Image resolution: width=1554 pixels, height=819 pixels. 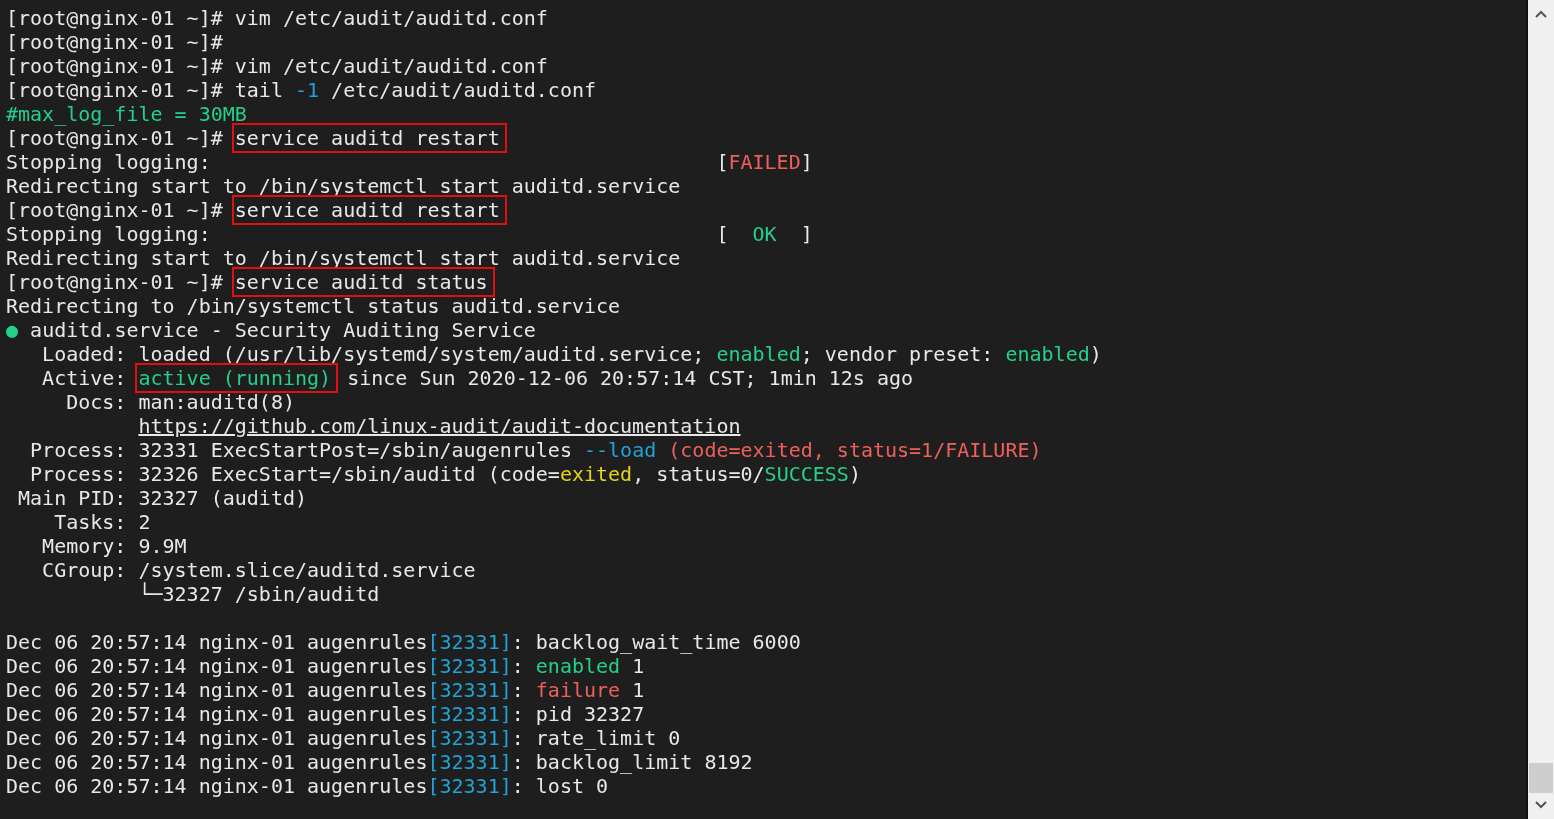 I want to click on terminal-text: : pid 32327, so click(x=578, y=714).